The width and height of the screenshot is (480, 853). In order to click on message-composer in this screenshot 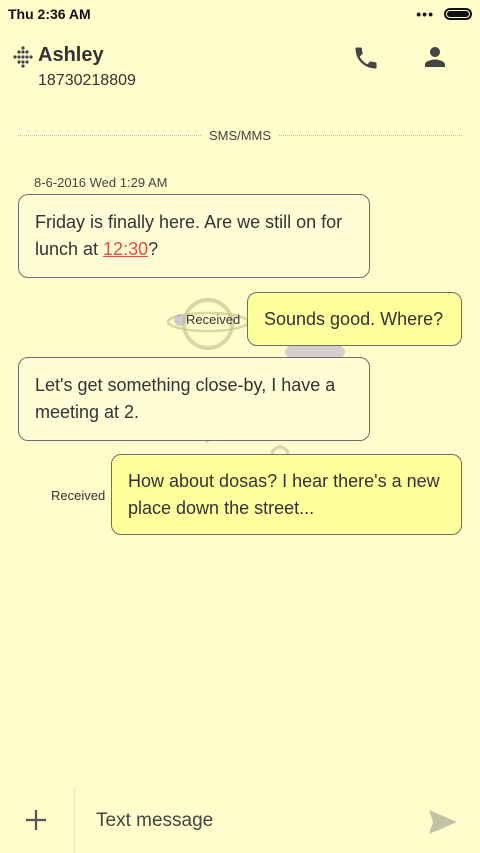, I will do `click(240, 820)`.